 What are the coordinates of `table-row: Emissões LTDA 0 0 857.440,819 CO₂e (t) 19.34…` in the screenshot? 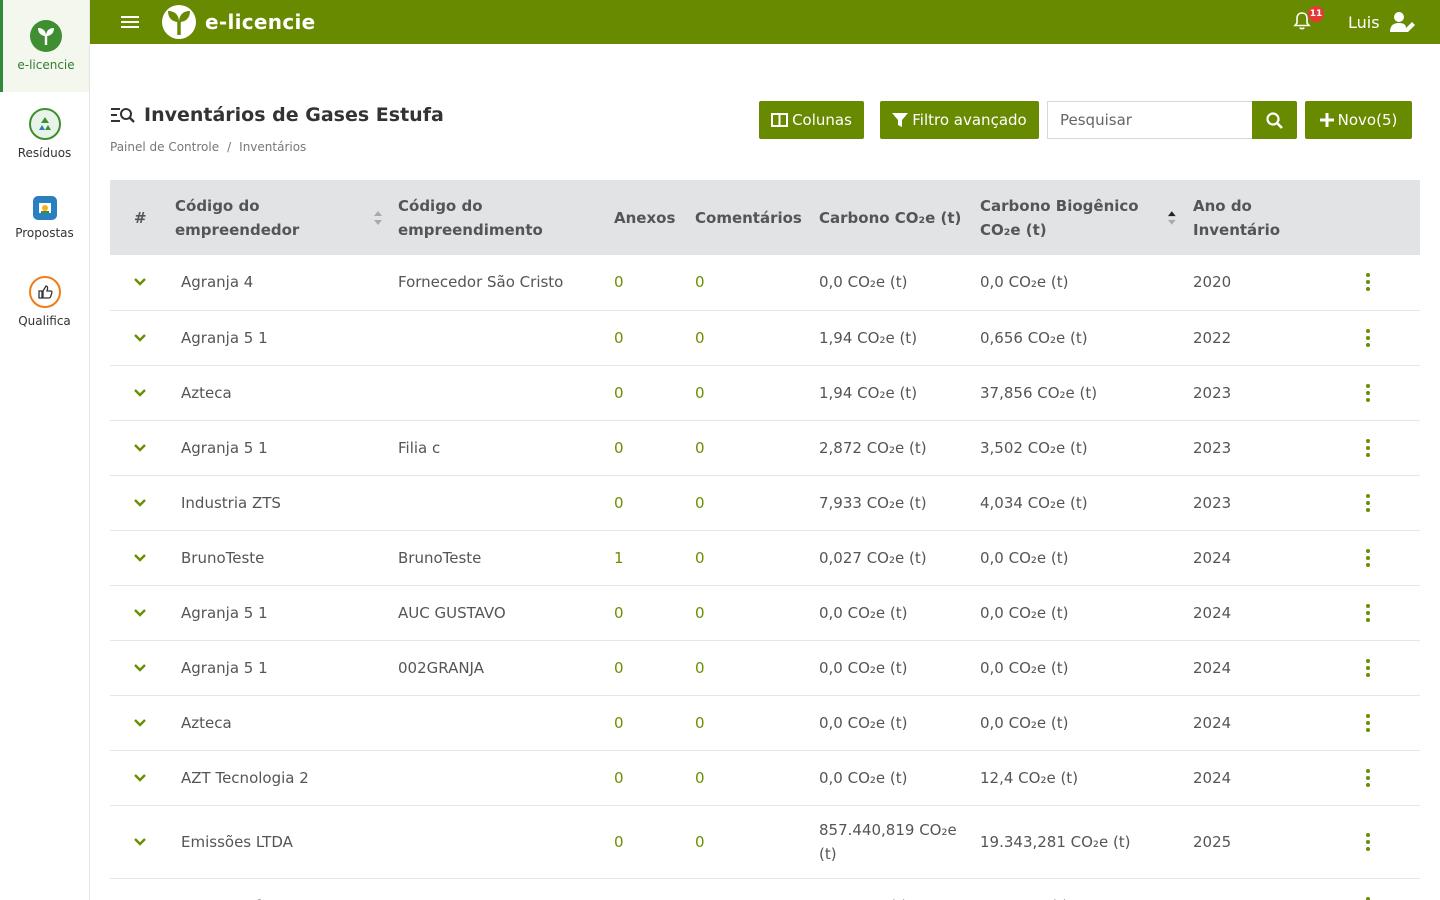 It's located at (765, 841).